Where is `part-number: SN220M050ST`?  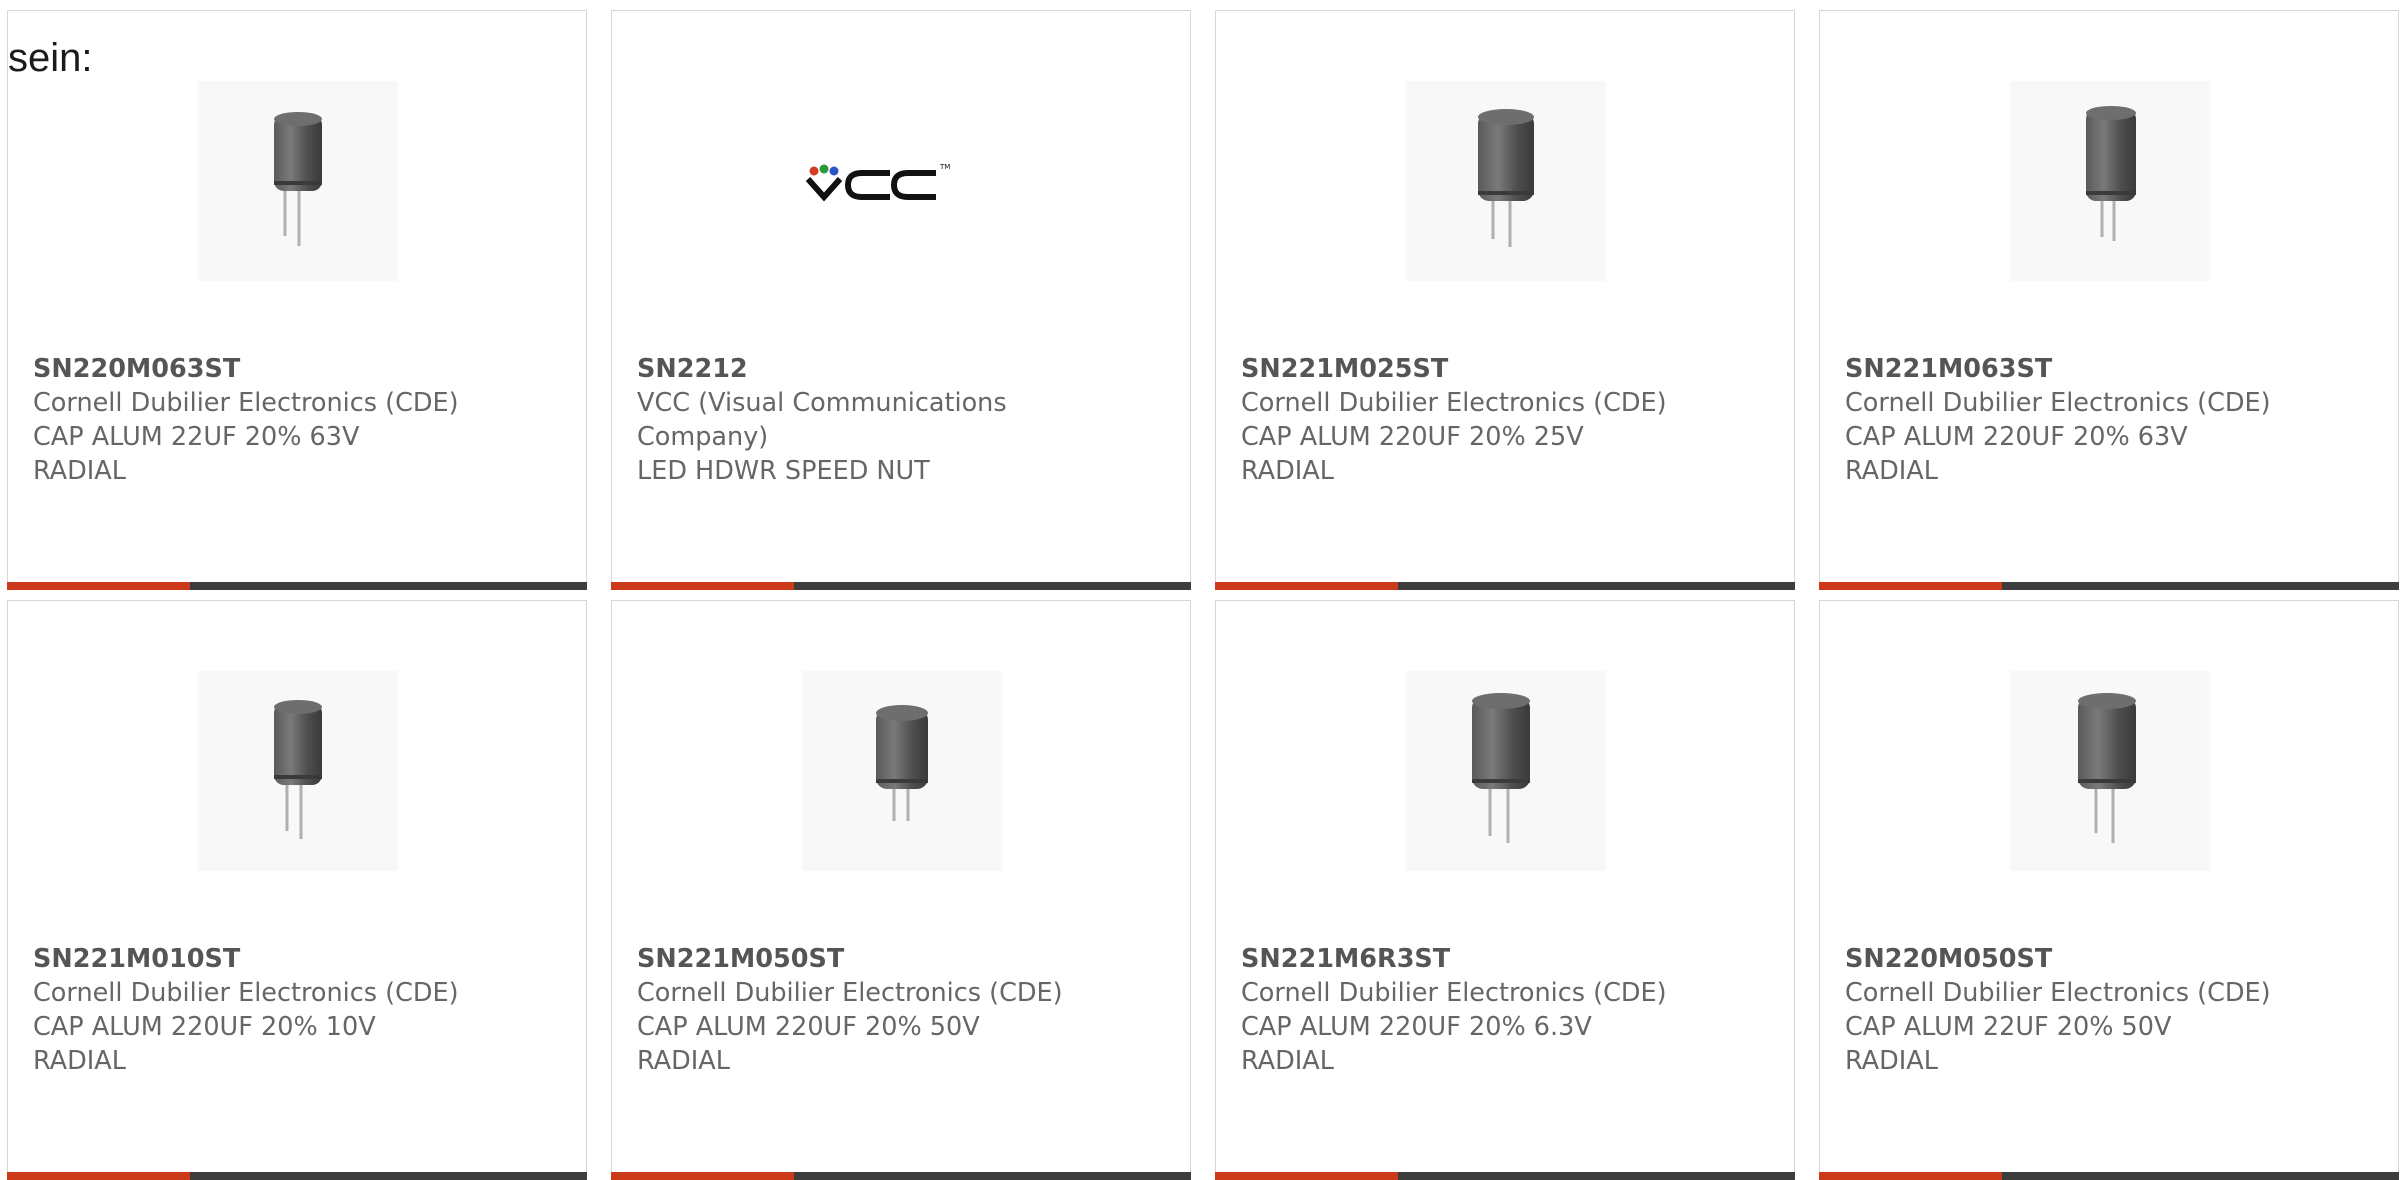 part-number: SN220M050ST is located at coordinates (2111, 959).